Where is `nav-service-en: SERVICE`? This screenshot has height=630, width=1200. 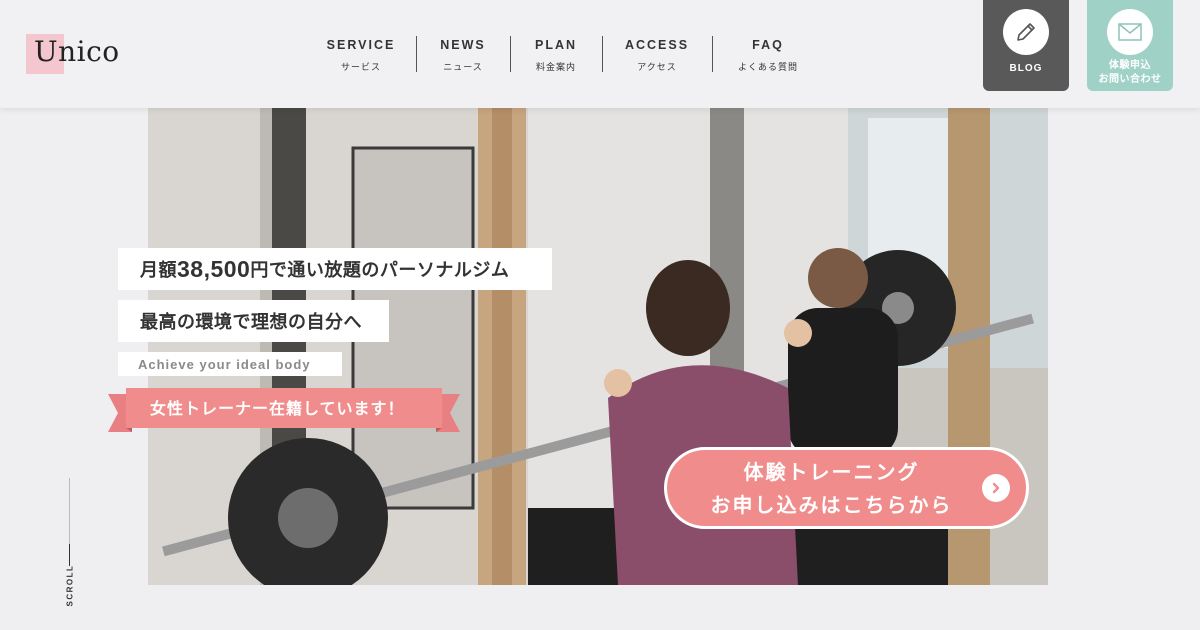 nav-service-en: SERVICE is located at coordinates (361, 45).